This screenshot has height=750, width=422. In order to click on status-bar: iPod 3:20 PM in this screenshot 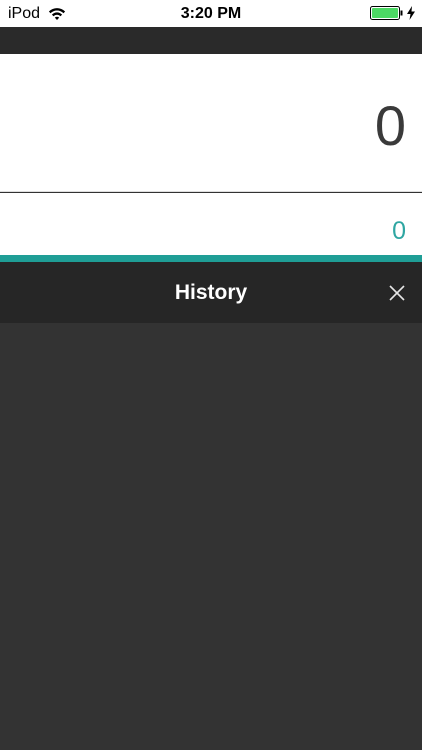, I will do `click(211, 13)`.